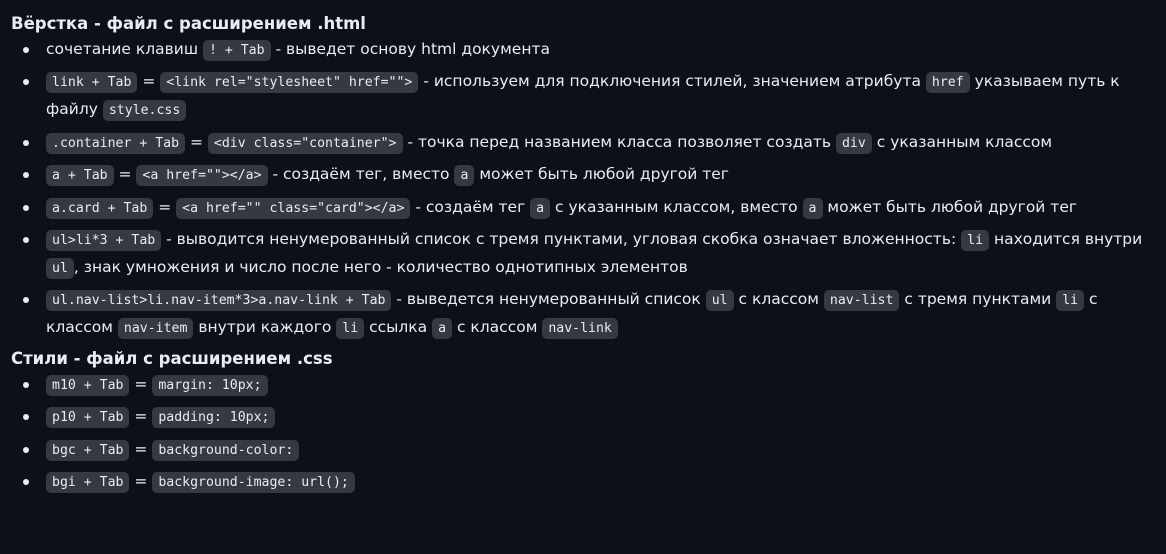  What do you see at coordinates (588, 450) in the screenshot?
I see `list-item: bgc + Tab = background-color:` at bounding box center [588, 450].